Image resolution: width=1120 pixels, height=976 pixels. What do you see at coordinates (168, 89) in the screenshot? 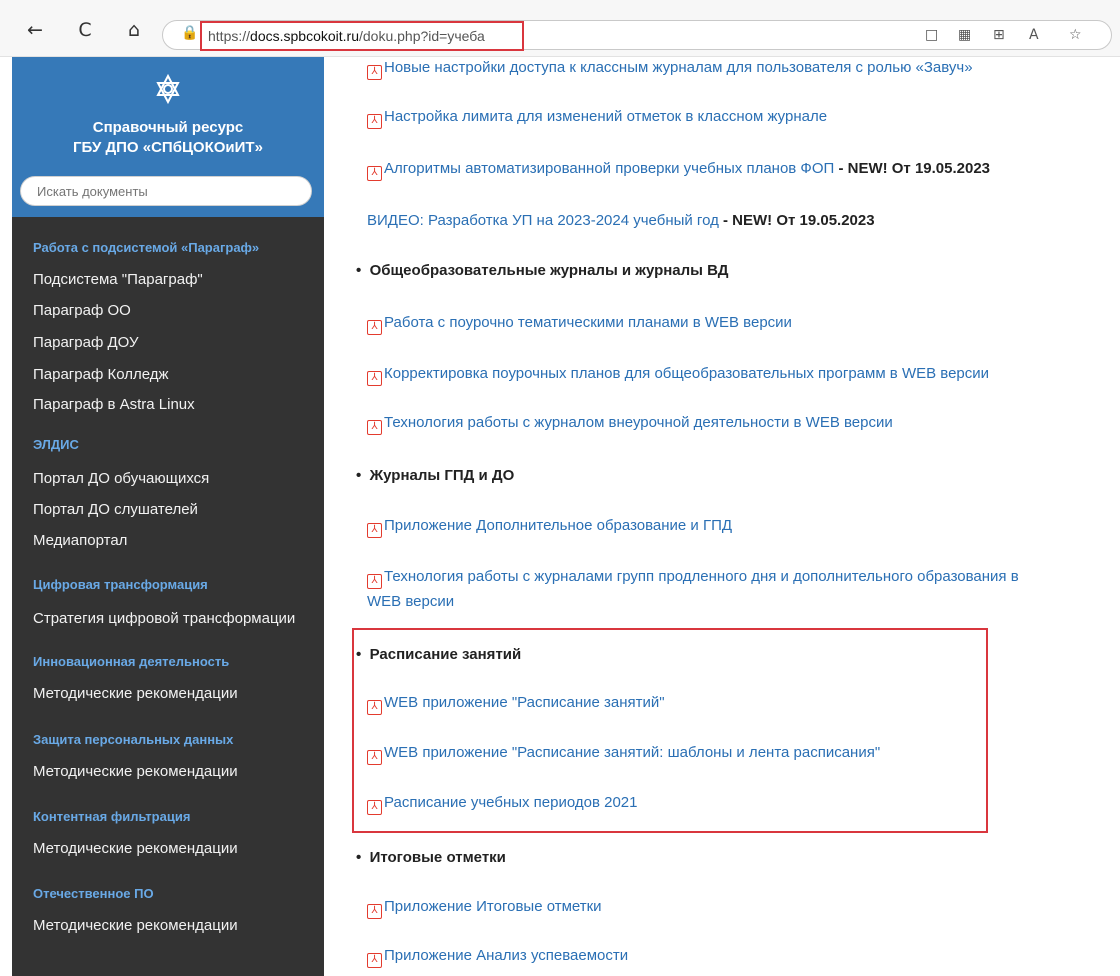
I see `knot-logo-icon` at bounding box center [168, 89].